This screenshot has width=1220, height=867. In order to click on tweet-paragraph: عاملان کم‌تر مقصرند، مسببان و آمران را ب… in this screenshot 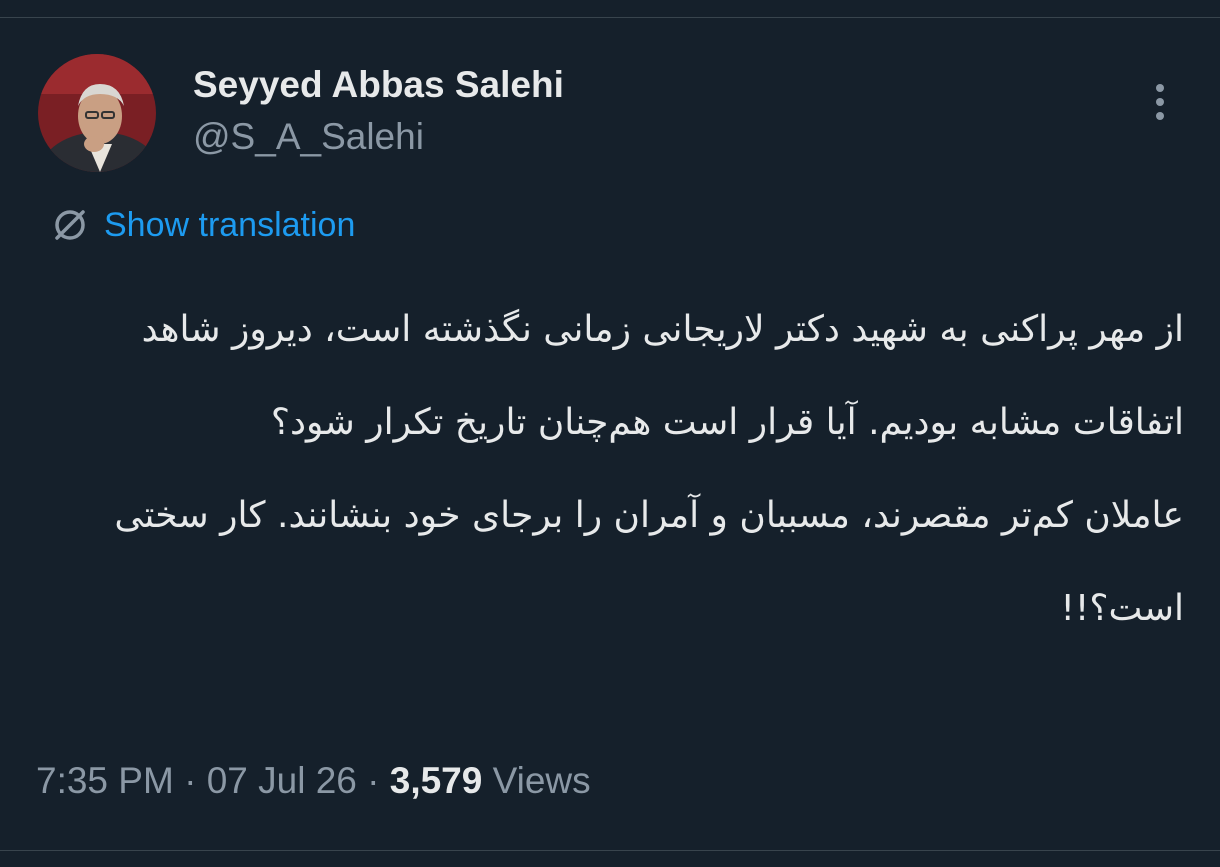, I will do `click(649, 562)`.